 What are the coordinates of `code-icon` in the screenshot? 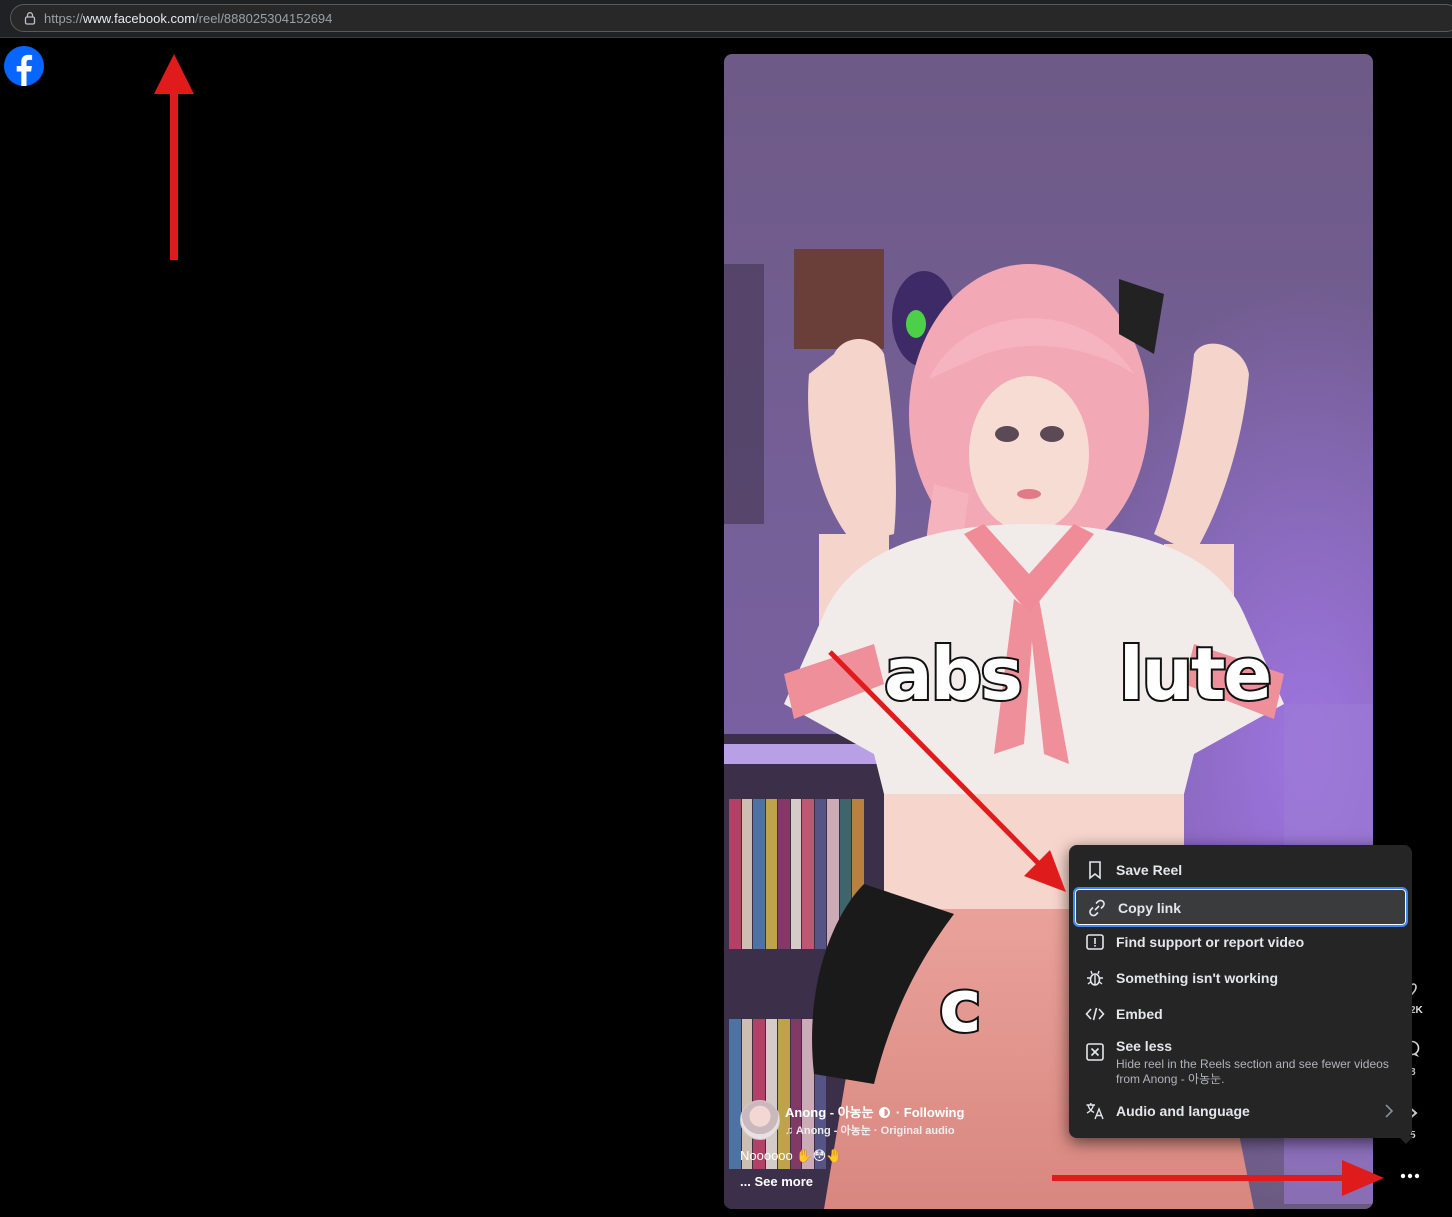 It's located at (1095, 1014).